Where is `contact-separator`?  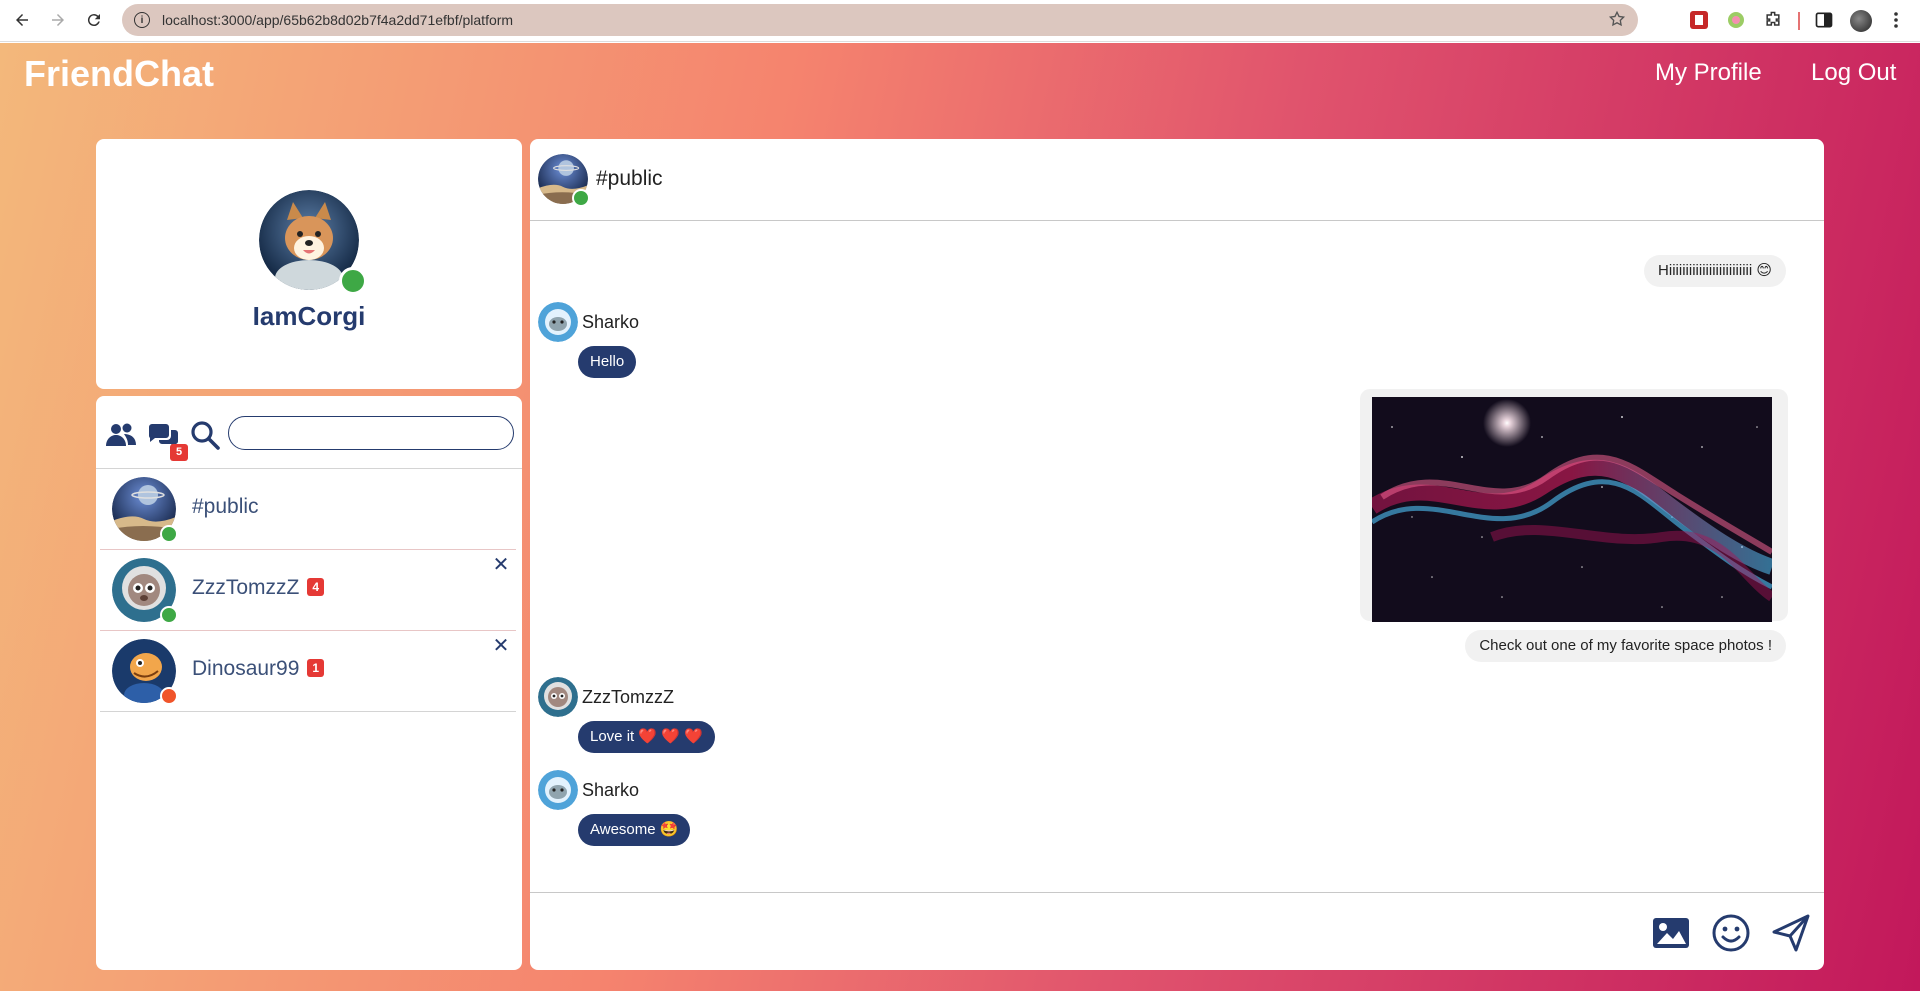
contact-separator is located at coordinates (308, 711).